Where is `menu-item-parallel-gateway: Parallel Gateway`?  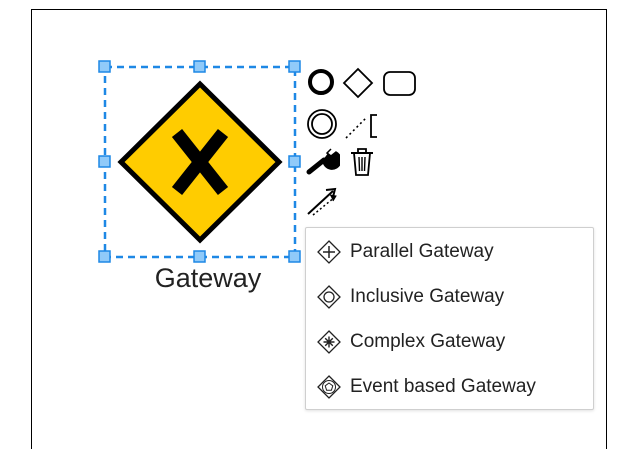 menu-item-parallel-gateway: Parallel Gateway is located at coordinates (405, 252).